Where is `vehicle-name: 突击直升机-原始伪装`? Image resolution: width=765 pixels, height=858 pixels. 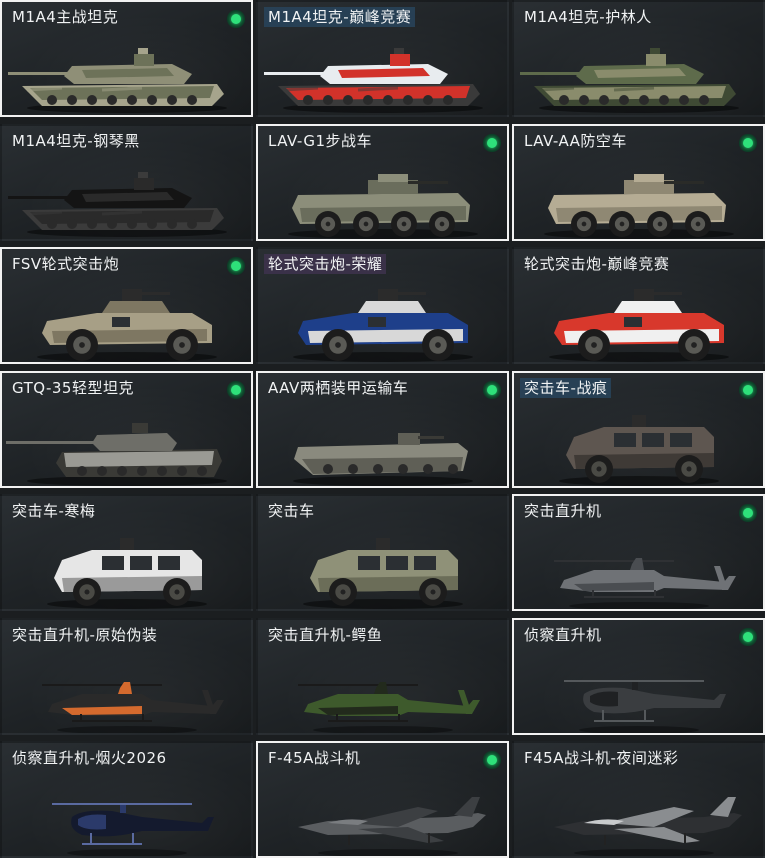
vehicle-name: 突击直升机-原始伪装 is located at coordinates (85, 634).